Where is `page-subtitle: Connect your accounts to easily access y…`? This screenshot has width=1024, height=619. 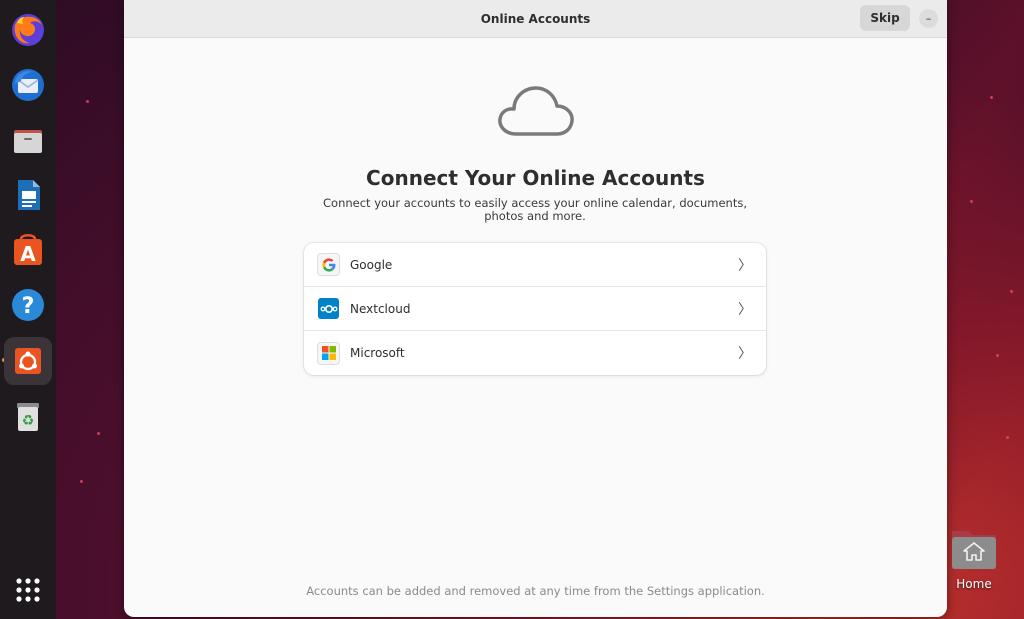 page-subtitle: Connect your accounts to easily access y… is located at coordinates (535, 209).